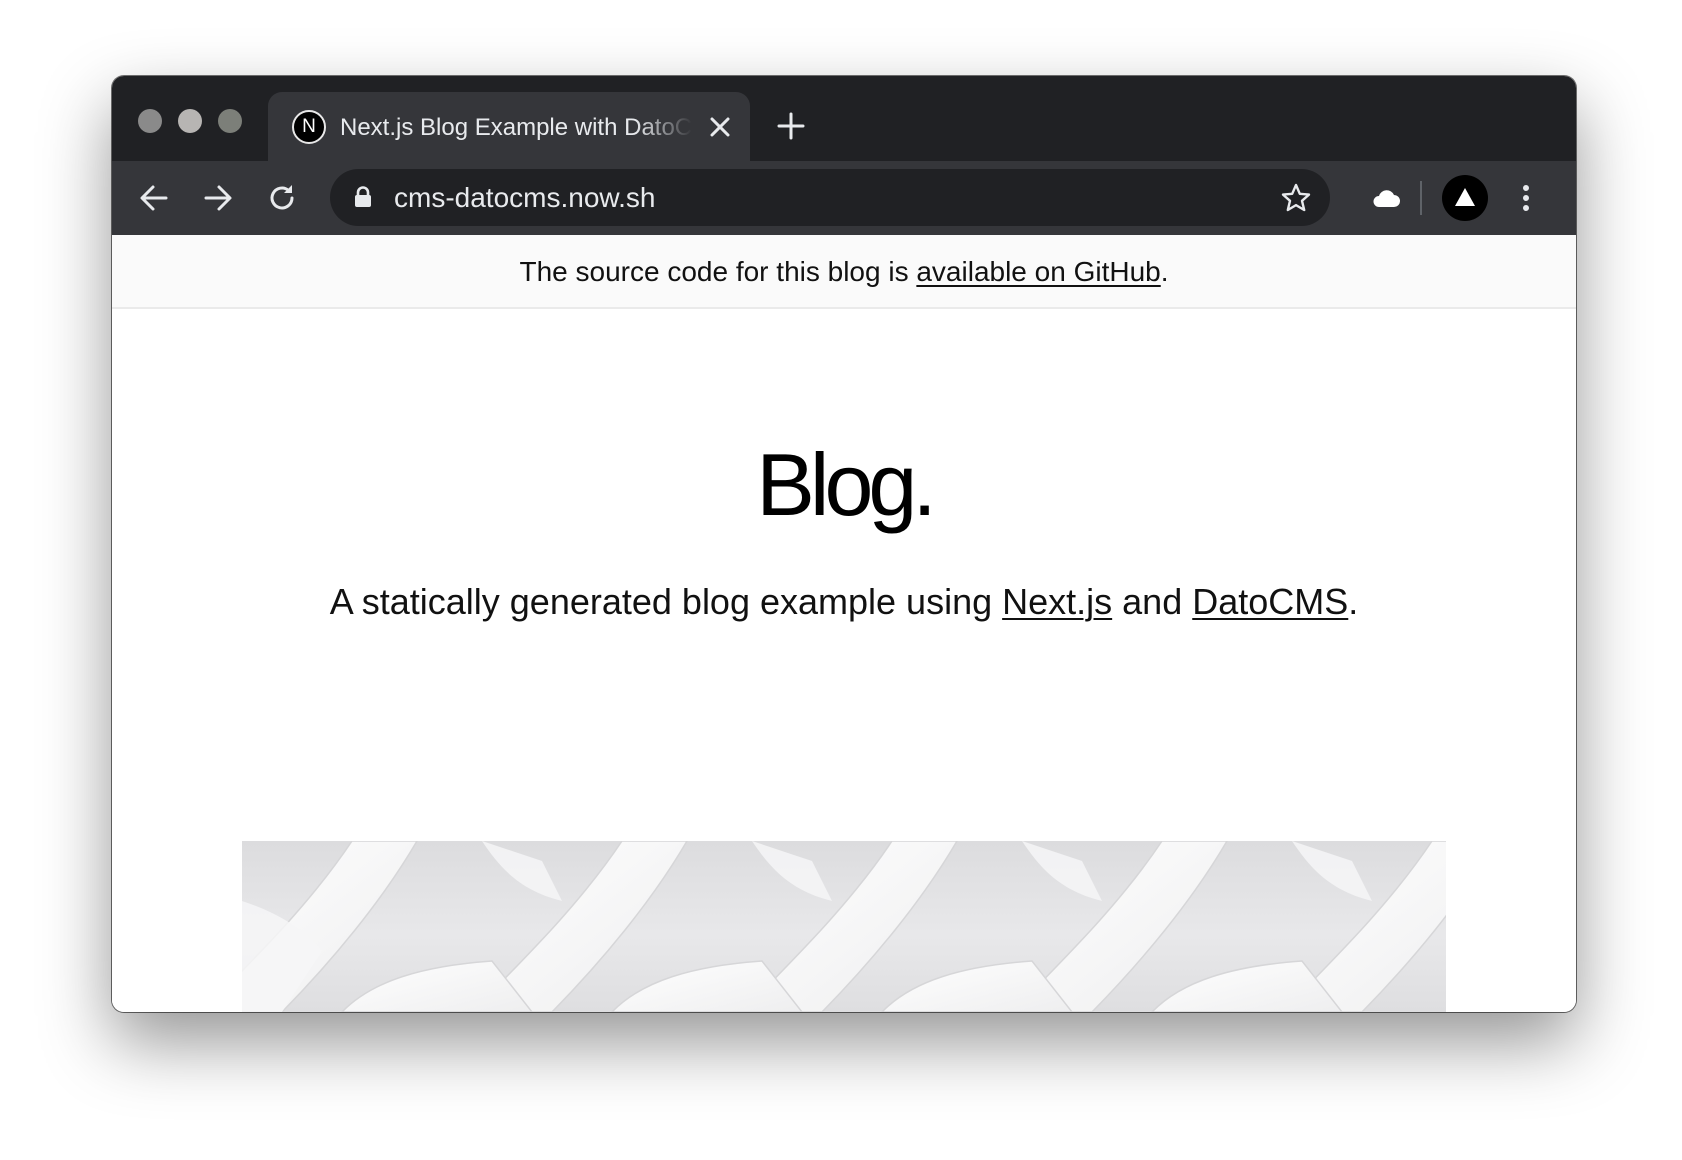  I want to click on forward-arrow-icon, so click(218, 198).